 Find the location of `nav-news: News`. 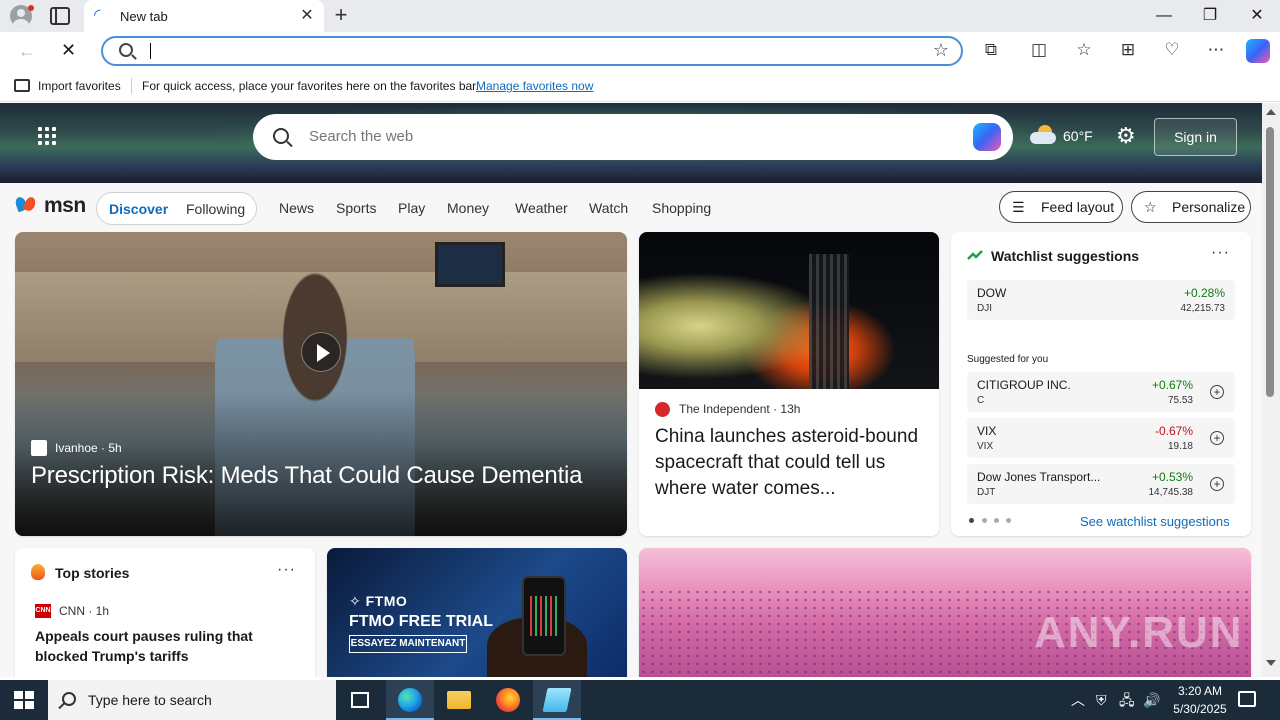

nav-news: News is located at coordinates (296, 208).